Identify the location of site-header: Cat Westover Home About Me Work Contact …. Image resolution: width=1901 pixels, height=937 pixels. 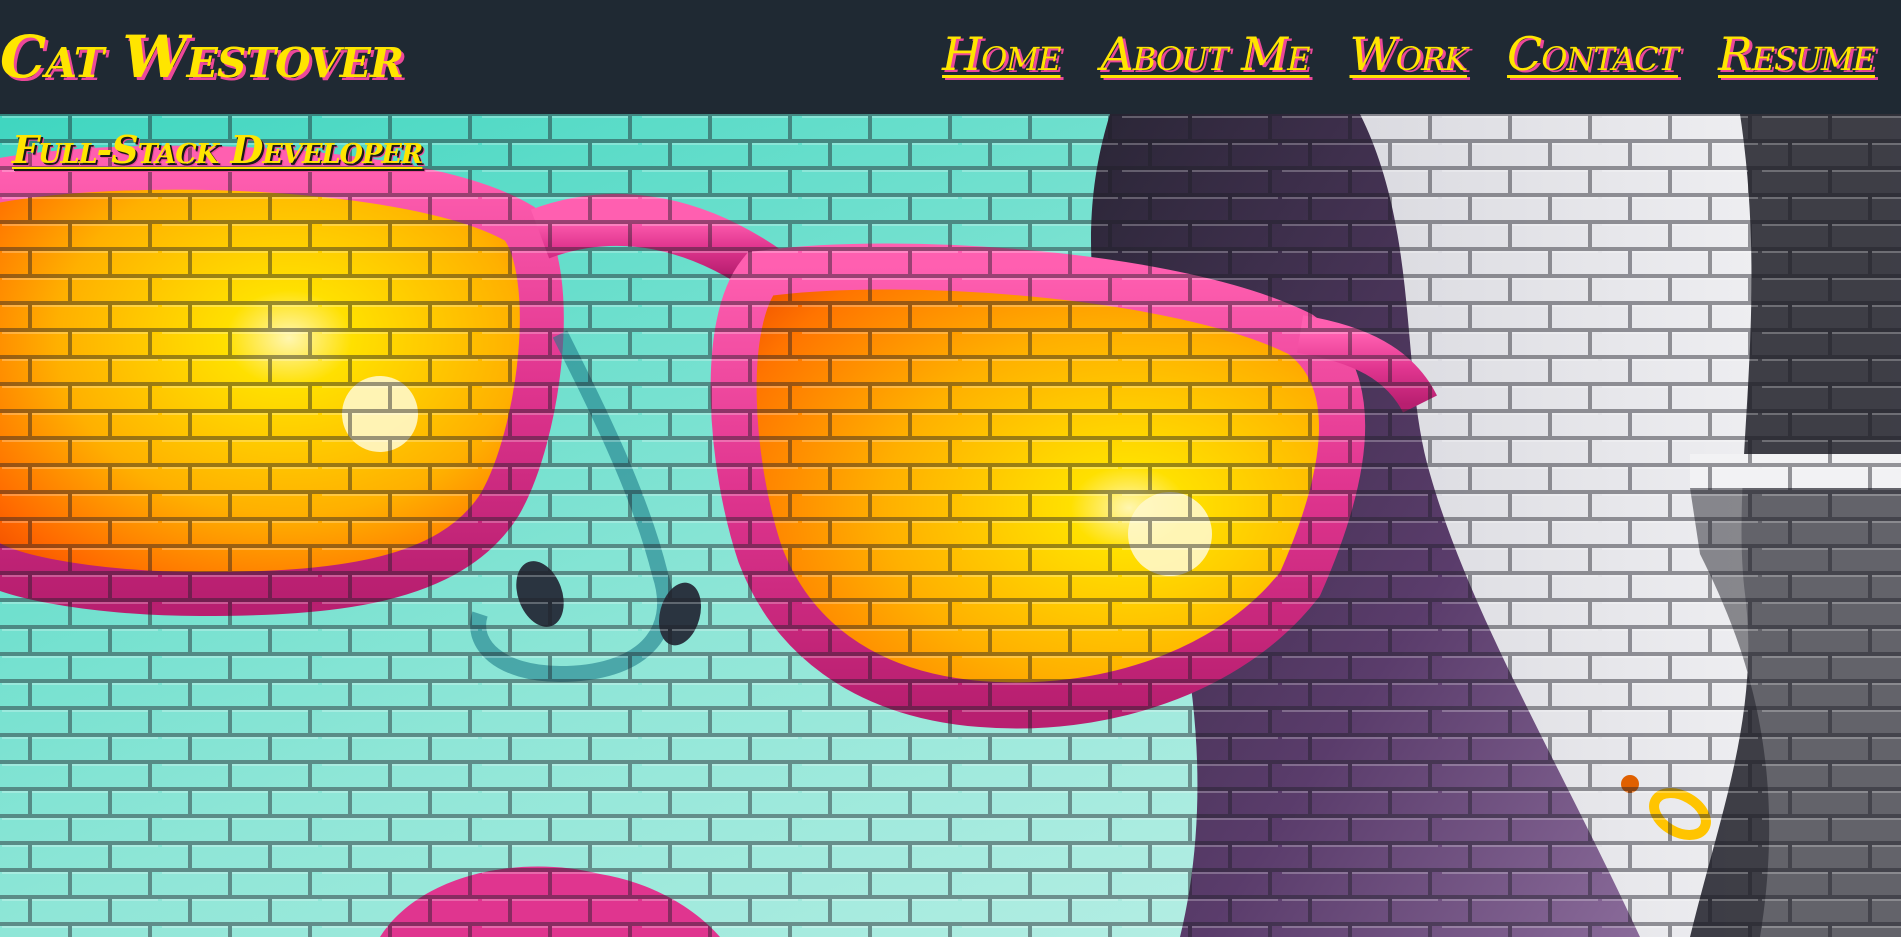
(950, 57).